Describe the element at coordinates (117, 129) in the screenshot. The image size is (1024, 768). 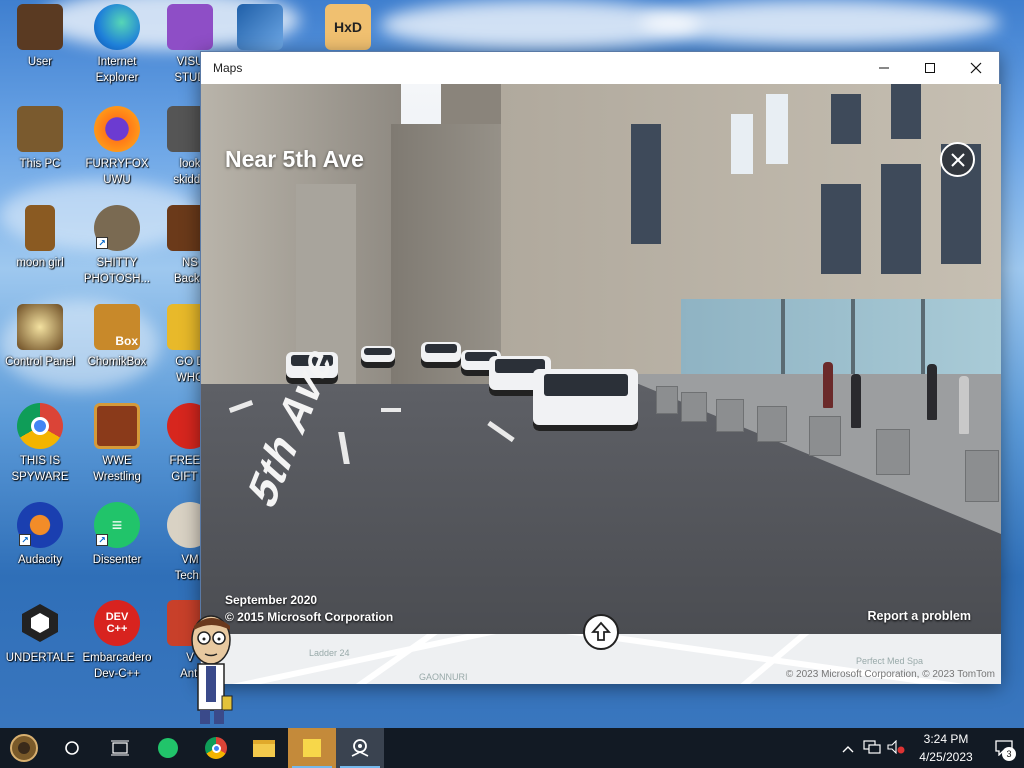
I see `firefox-icon` at that location.